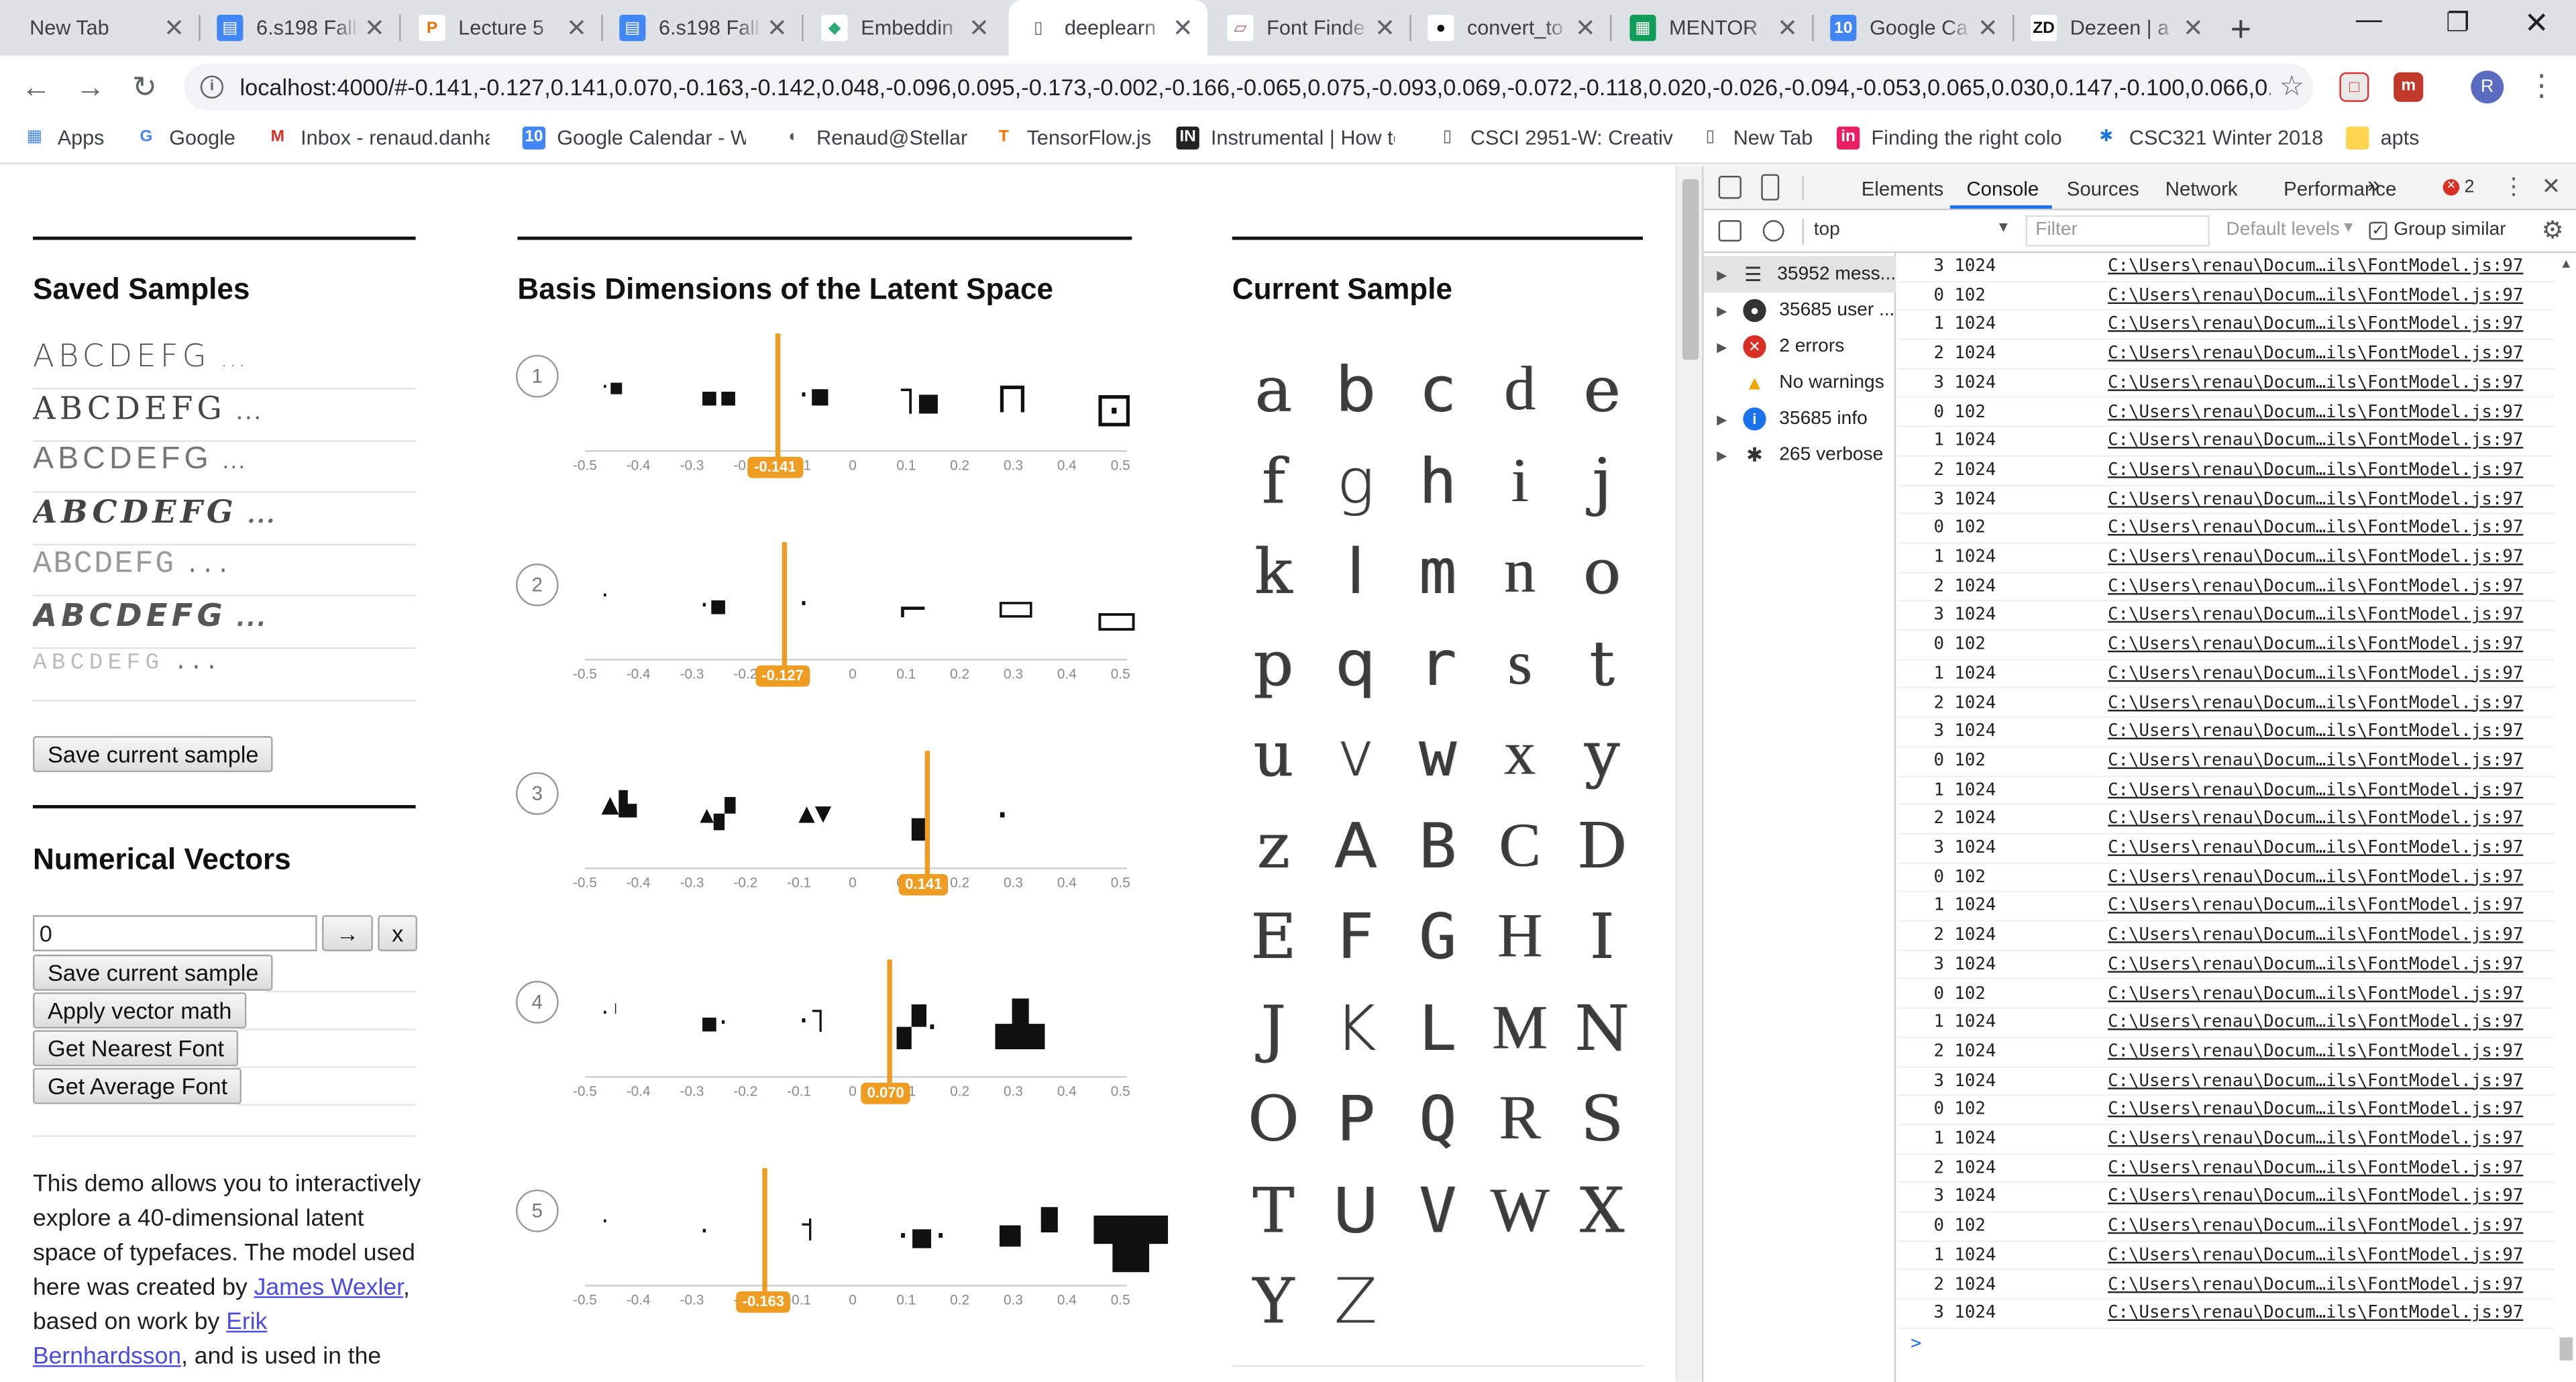 Image resolution: width=2576 pixels, height=1382 pixels. Describe the element at coordinates (1800, 419) in the screenshot. I see `console-filter-info: ▶ i 35685 info` at that location.